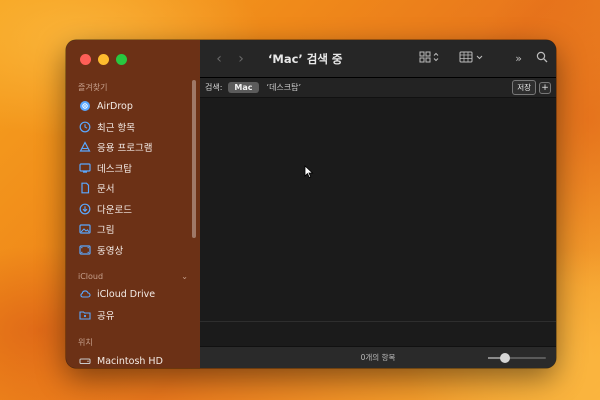  Describe the element at coordinates (518, 58) in the screenshot. I see `more-toolbar-icon: »` at that location.